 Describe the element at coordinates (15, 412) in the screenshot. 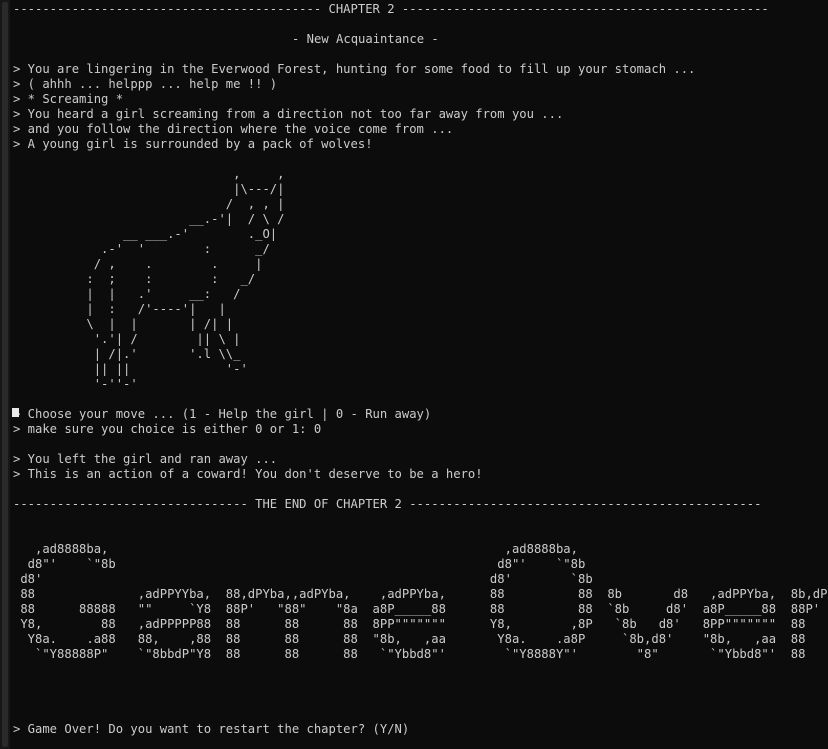

I see `mouse-cursor-icon` at that location.